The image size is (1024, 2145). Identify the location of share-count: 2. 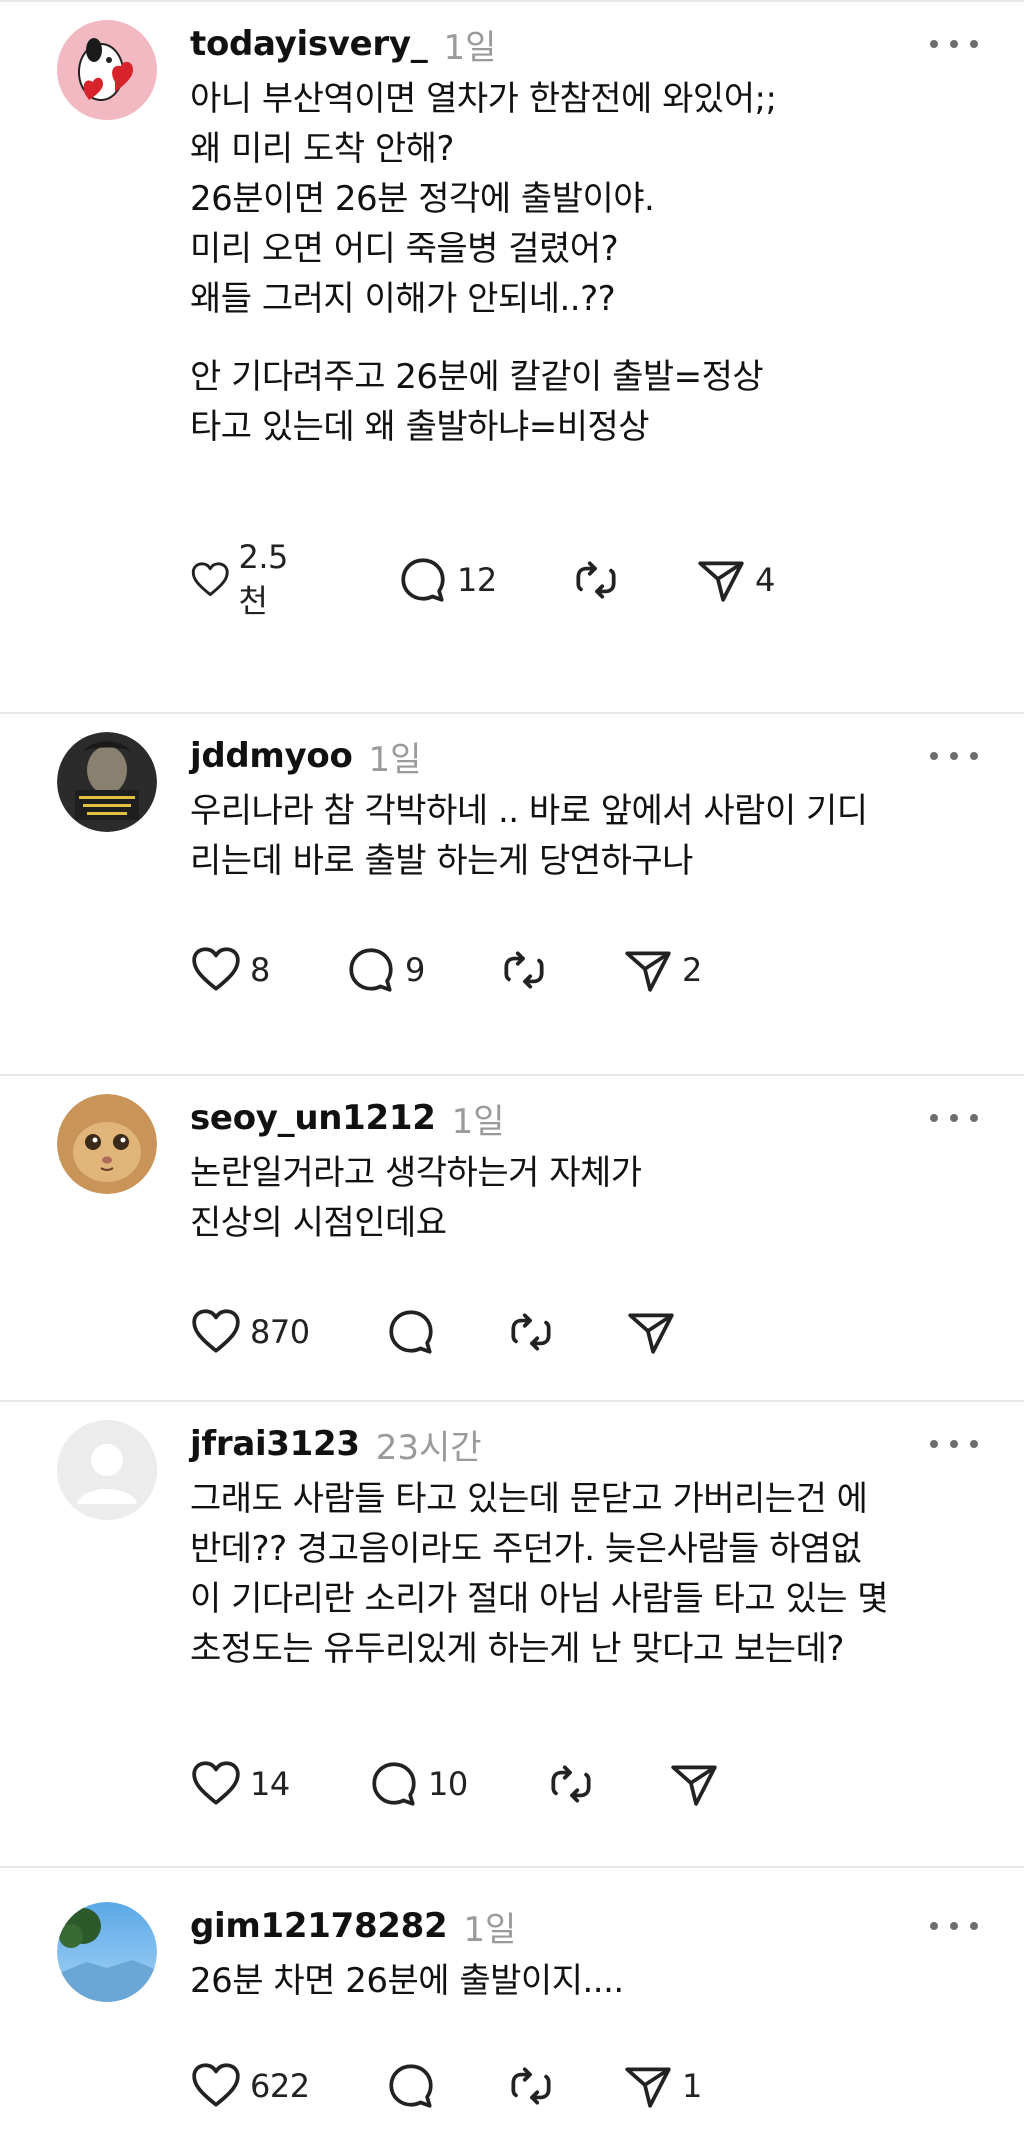
(692, 970).